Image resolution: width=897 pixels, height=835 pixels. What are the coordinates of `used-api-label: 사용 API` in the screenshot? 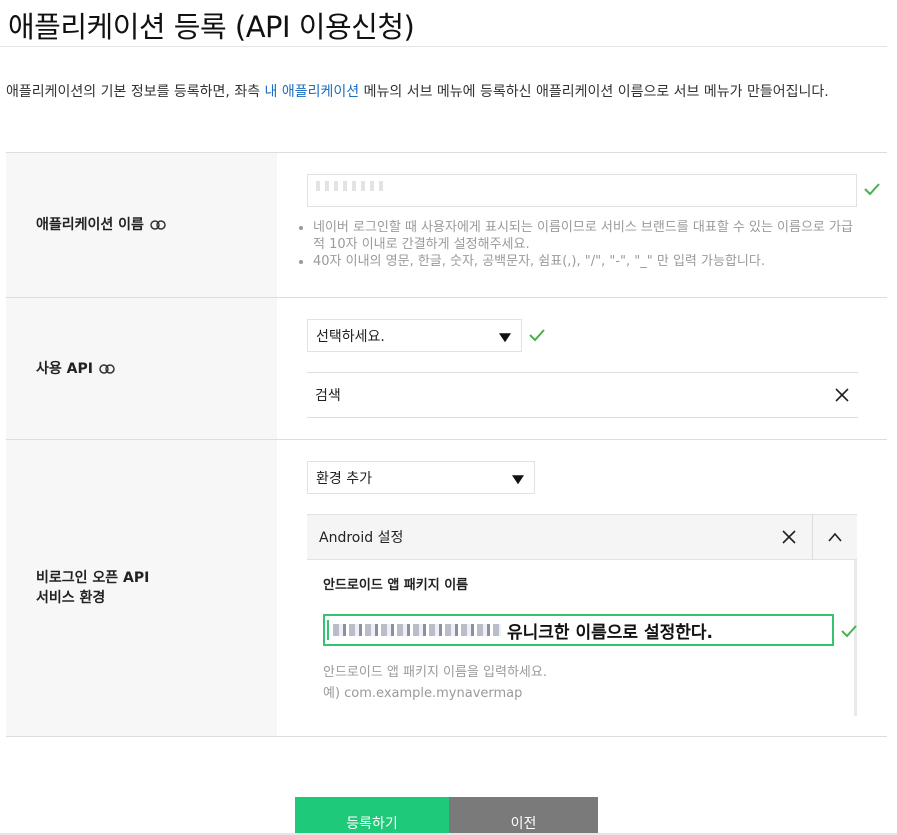 It's located at (64, 368).